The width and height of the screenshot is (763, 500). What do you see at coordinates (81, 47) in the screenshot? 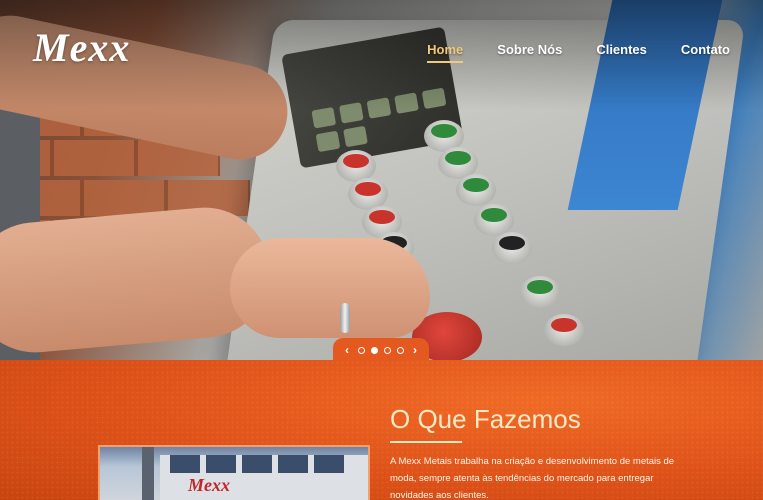
I see `site-logo: Mexx` at bounding box center [81, 47].